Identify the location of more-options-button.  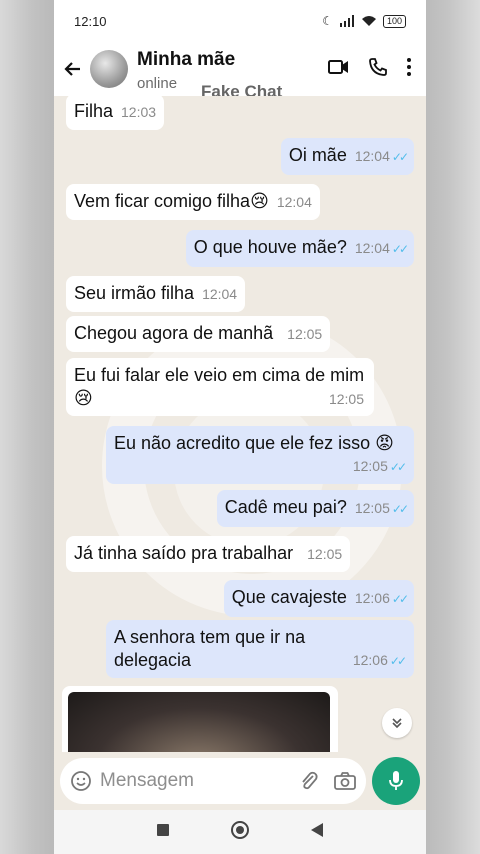
(409, 69).